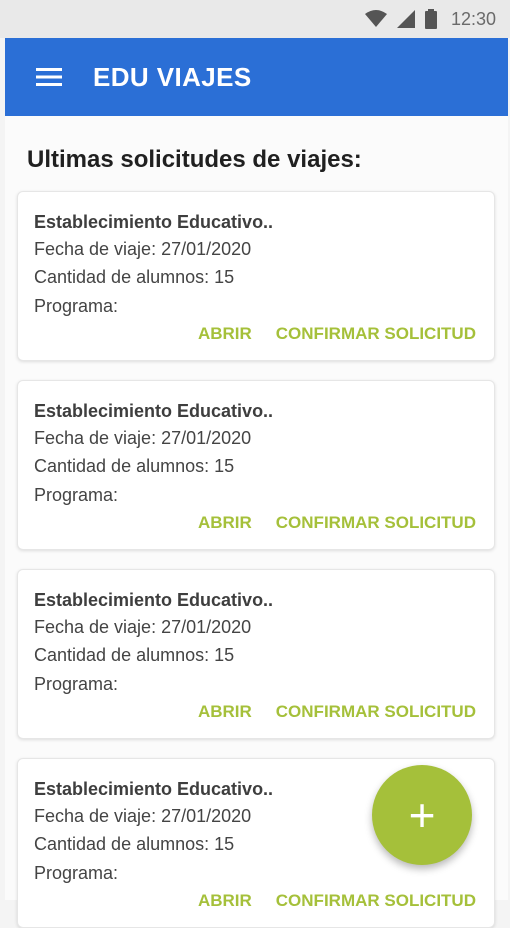 The image size is (510, 928). Describe the element at coordinates (375, 19) in the screenshot. I see `wifi-icon` at that location.